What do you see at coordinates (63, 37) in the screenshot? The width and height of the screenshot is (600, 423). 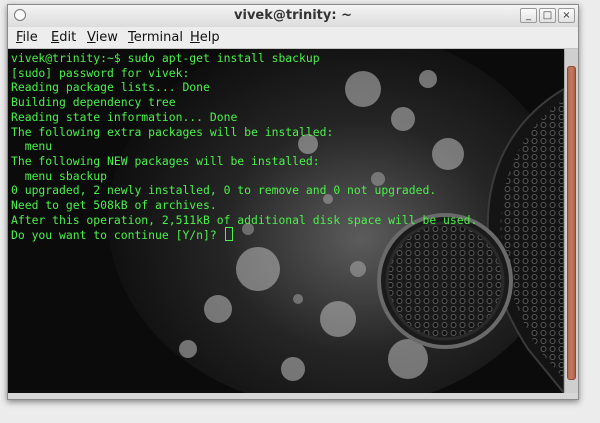 I see `menu-edit: Edit` at bounding box center [63, 37].